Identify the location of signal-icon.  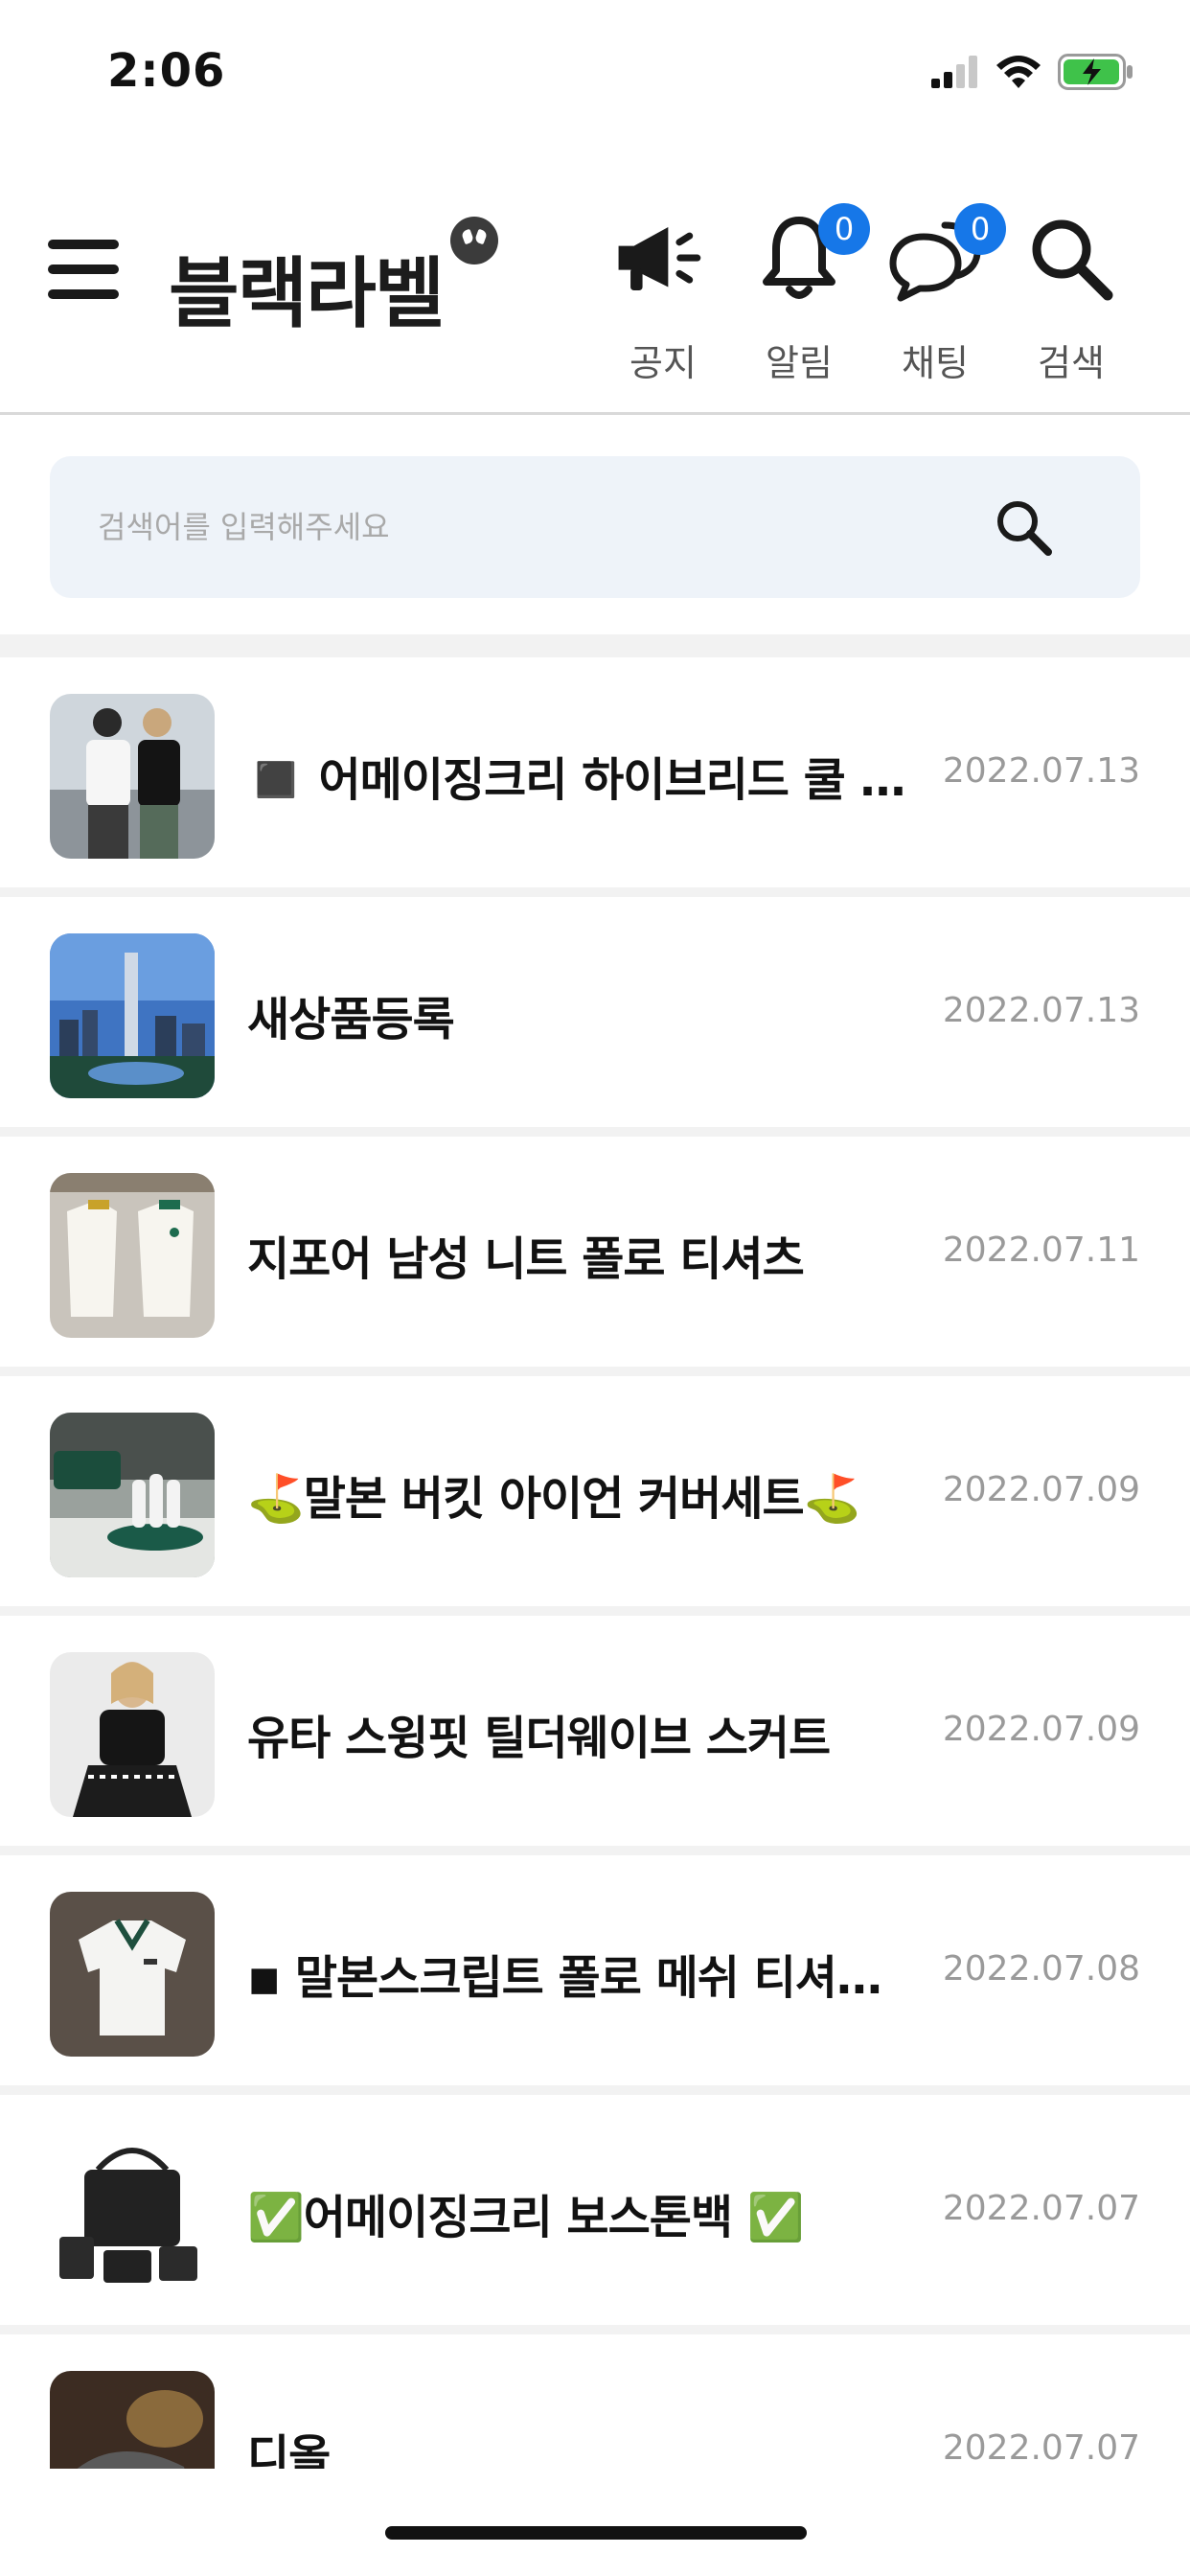
(955, 74).